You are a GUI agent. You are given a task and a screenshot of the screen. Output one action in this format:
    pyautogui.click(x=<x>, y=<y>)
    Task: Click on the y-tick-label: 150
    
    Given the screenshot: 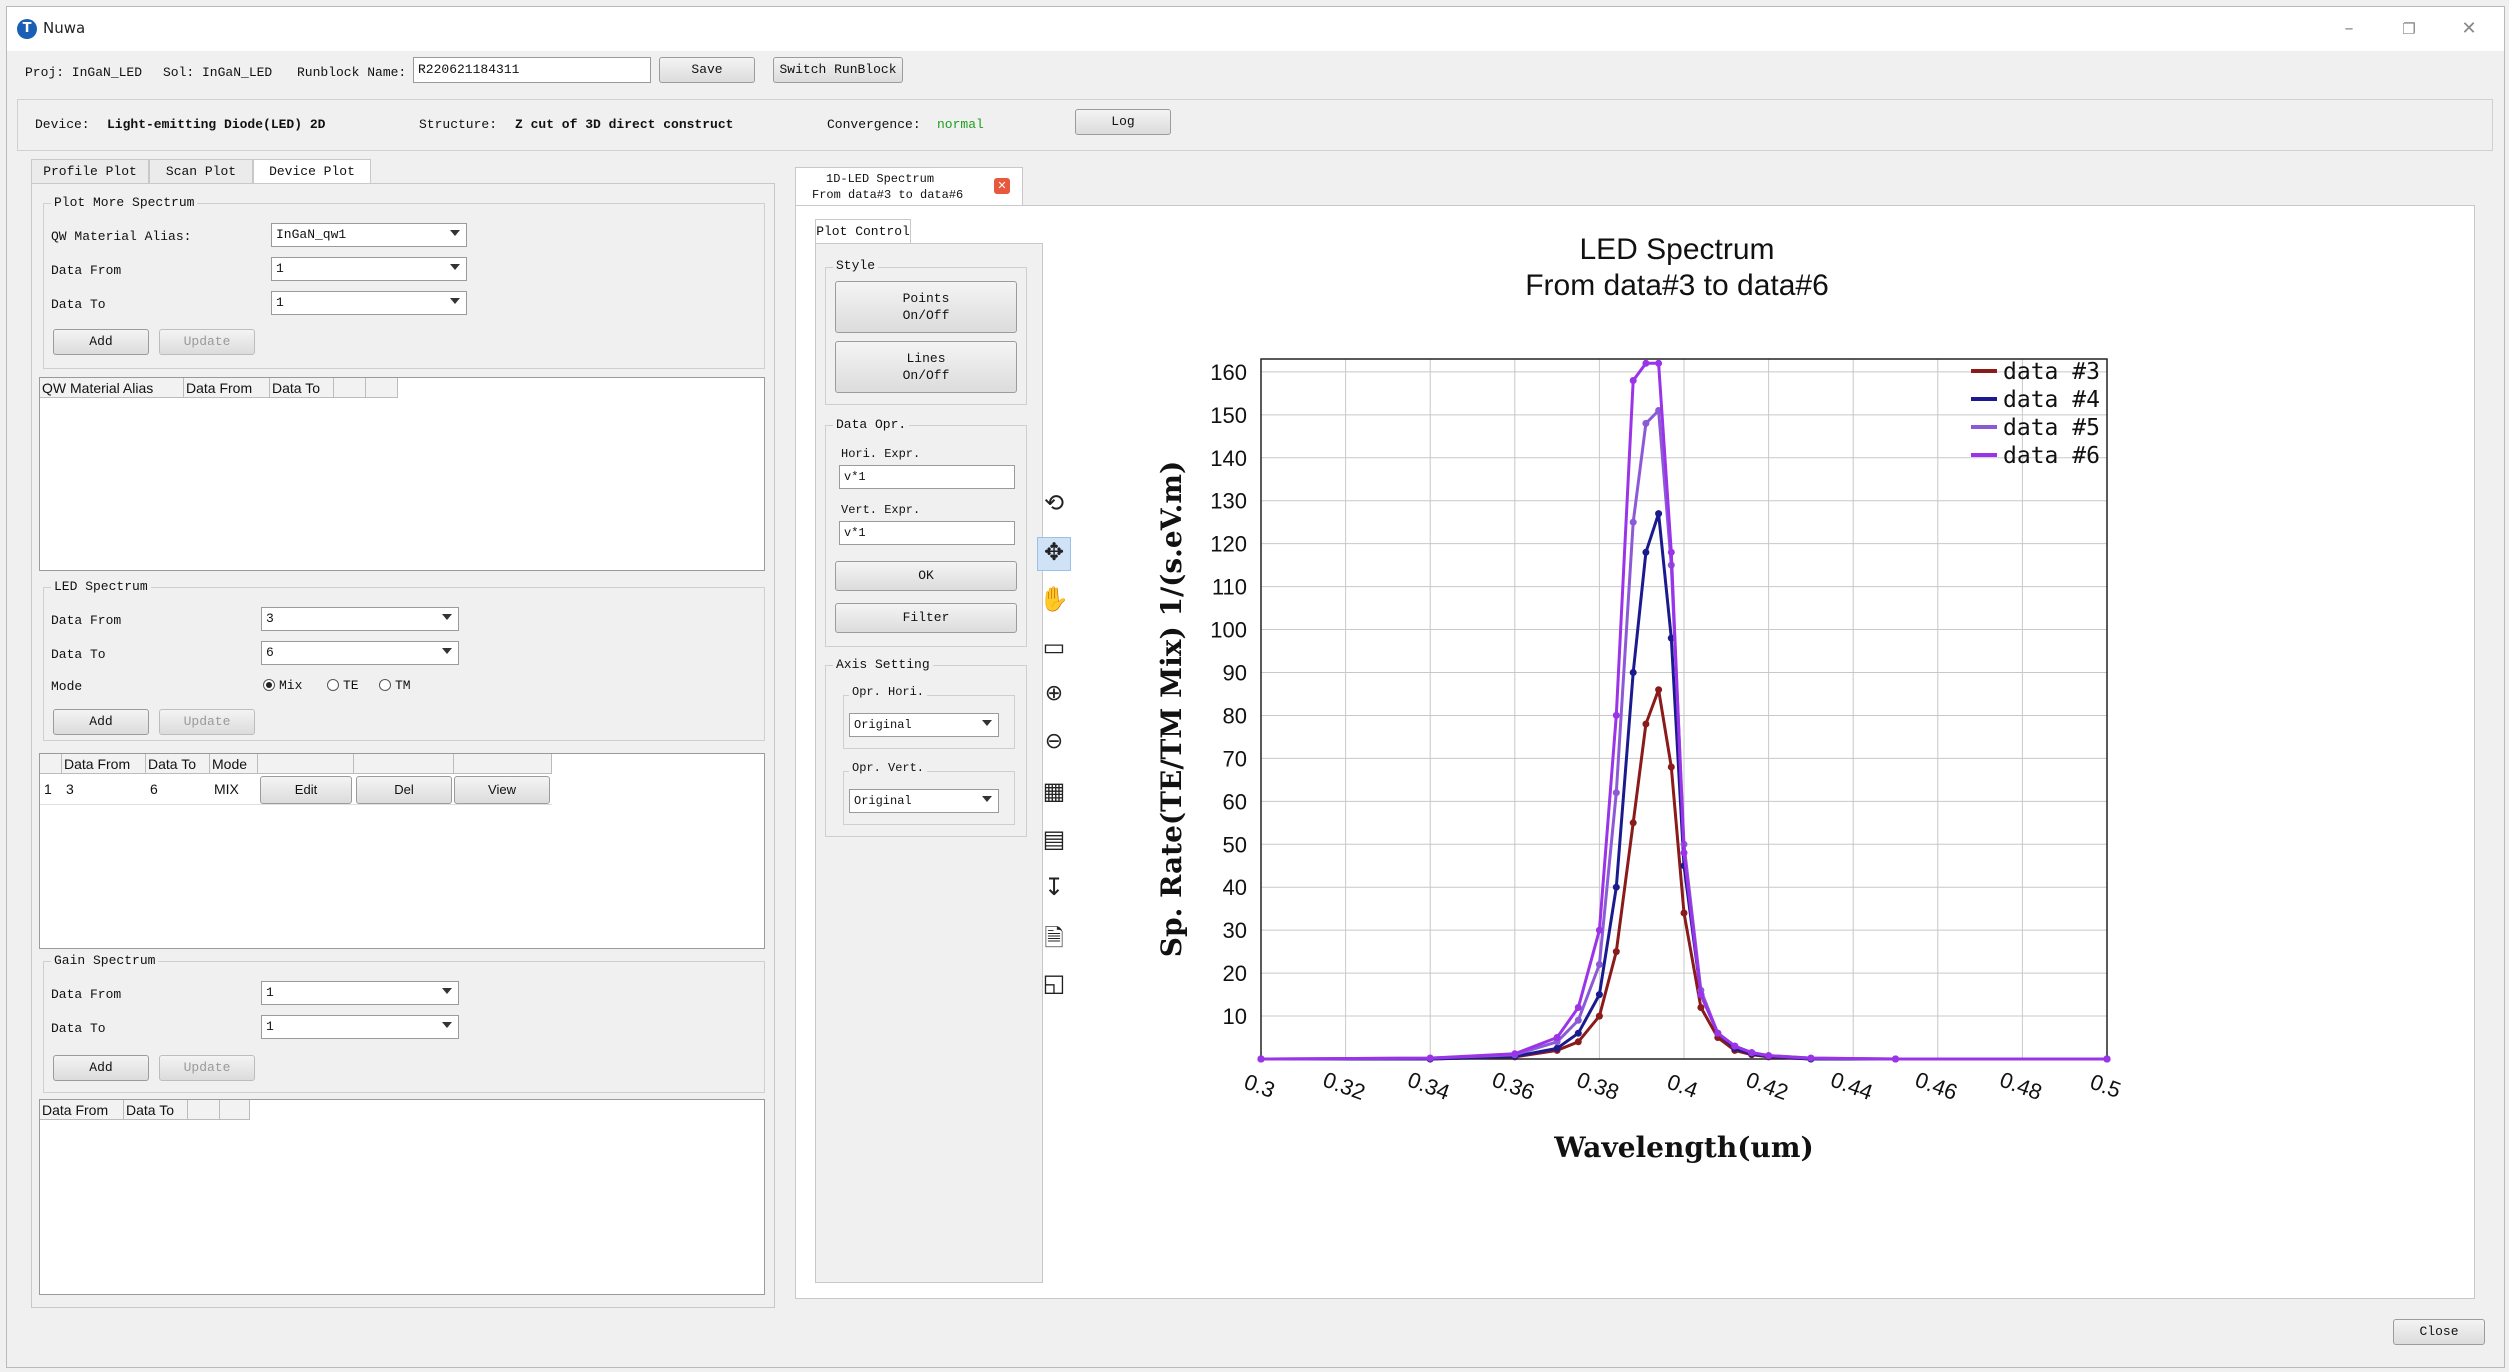 What is the action you would take?
    pyautogui.click(x=1228, y=415)
    